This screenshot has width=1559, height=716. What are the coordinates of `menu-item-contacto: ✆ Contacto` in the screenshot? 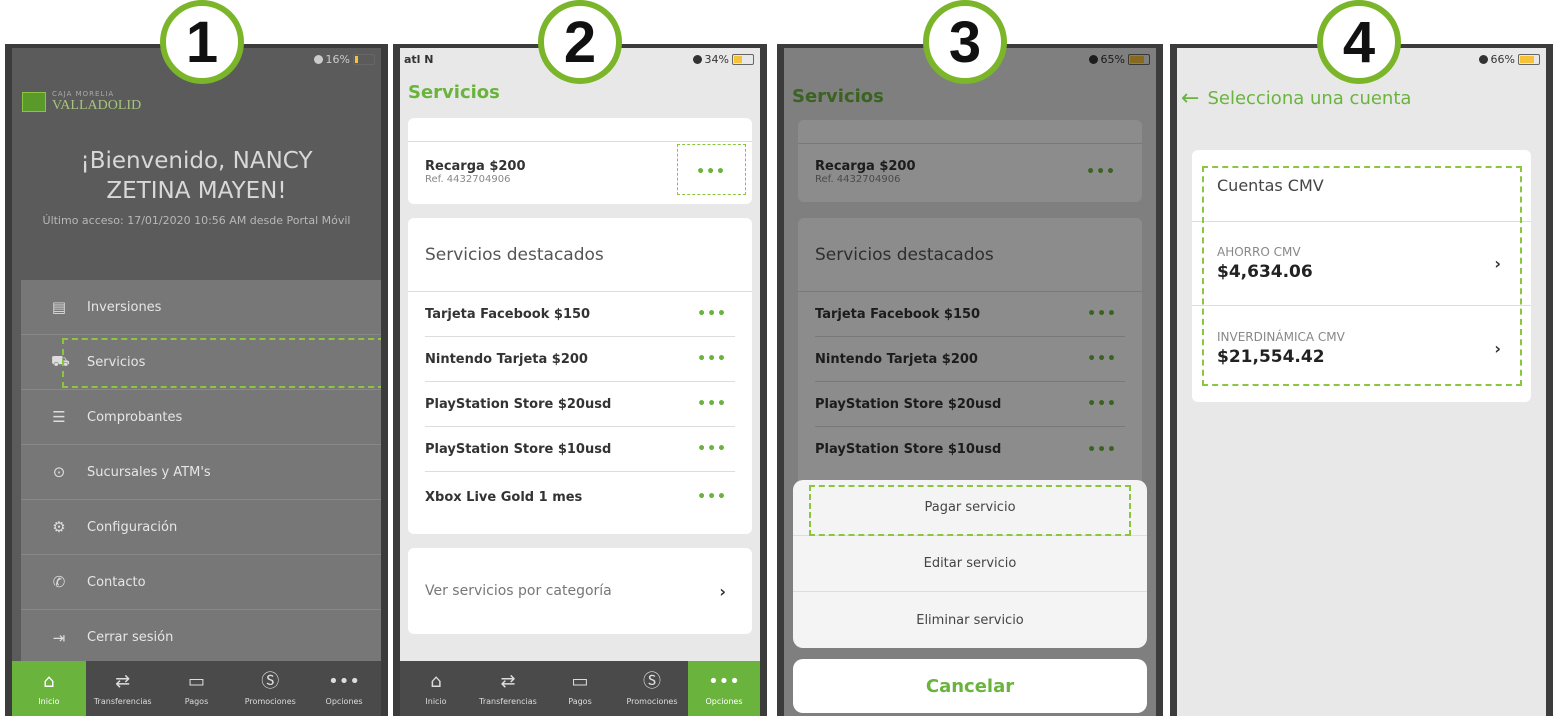 It's located at (201, 582).